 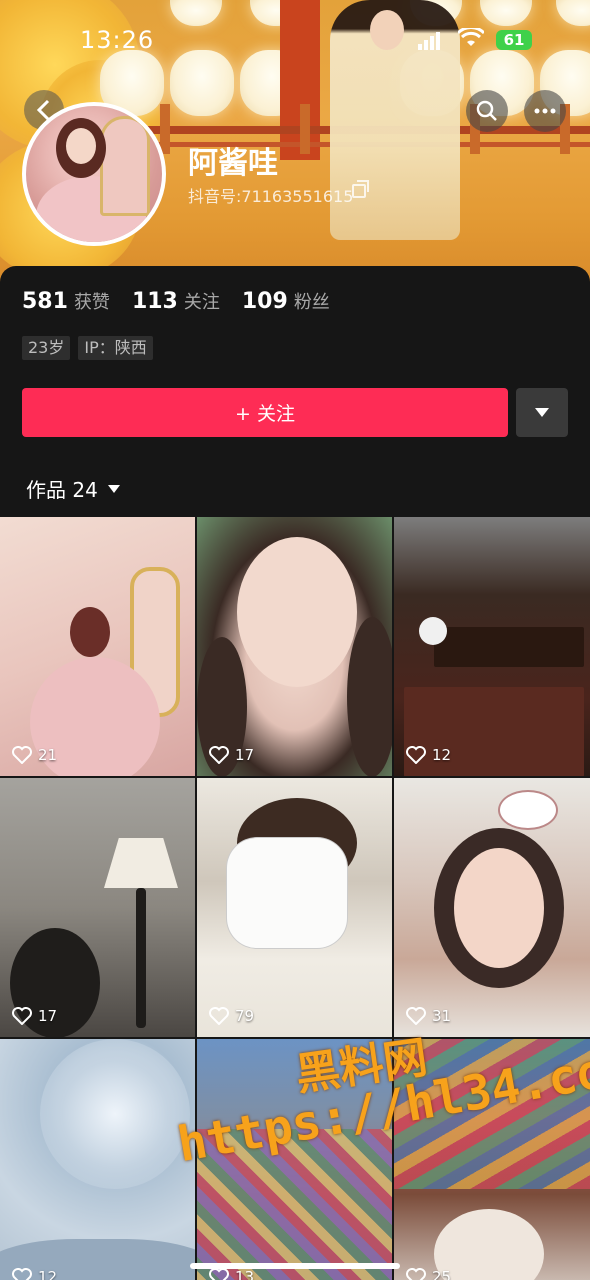 I want to click on like-count: 79, so click(x=231, y=1016).